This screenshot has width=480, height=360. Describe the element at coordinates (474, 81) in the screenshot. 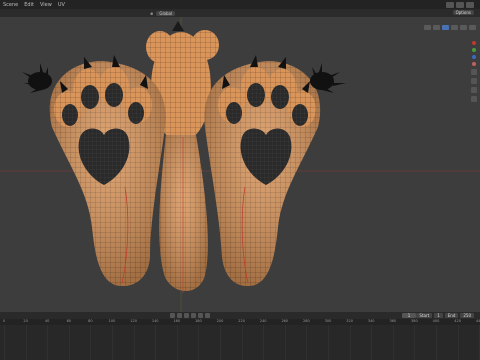

I see `hand-icon` at that location.